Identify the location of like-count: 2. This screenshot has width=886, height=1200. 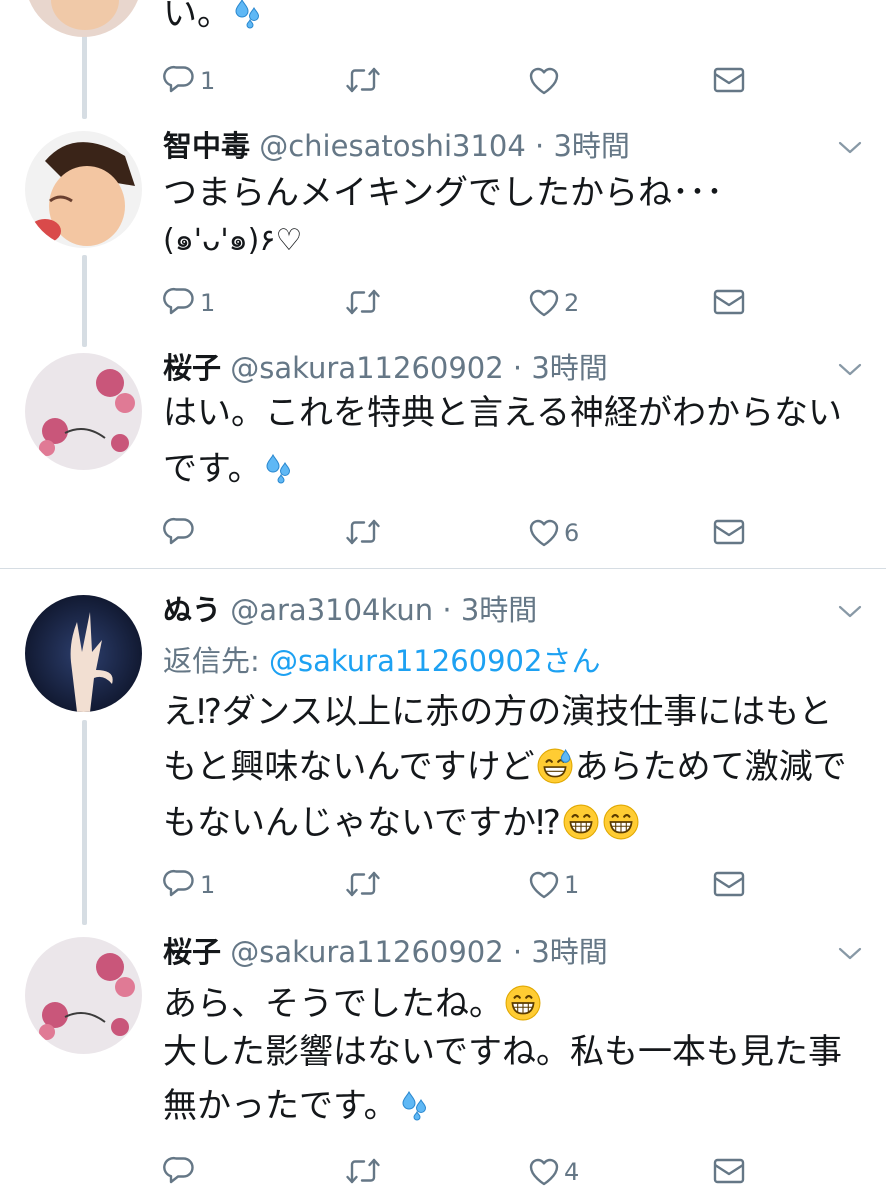
(572, 303).